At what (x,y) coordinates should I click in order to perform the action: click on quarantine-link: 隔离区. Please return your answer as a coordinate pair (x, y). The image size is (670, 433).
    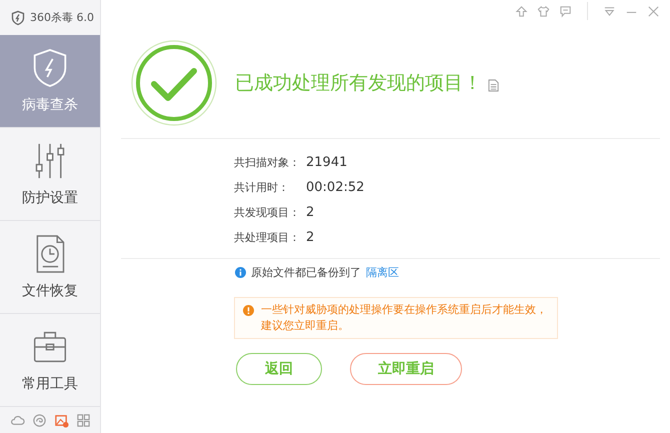
    Looking at the image, I should click on (382, 272).